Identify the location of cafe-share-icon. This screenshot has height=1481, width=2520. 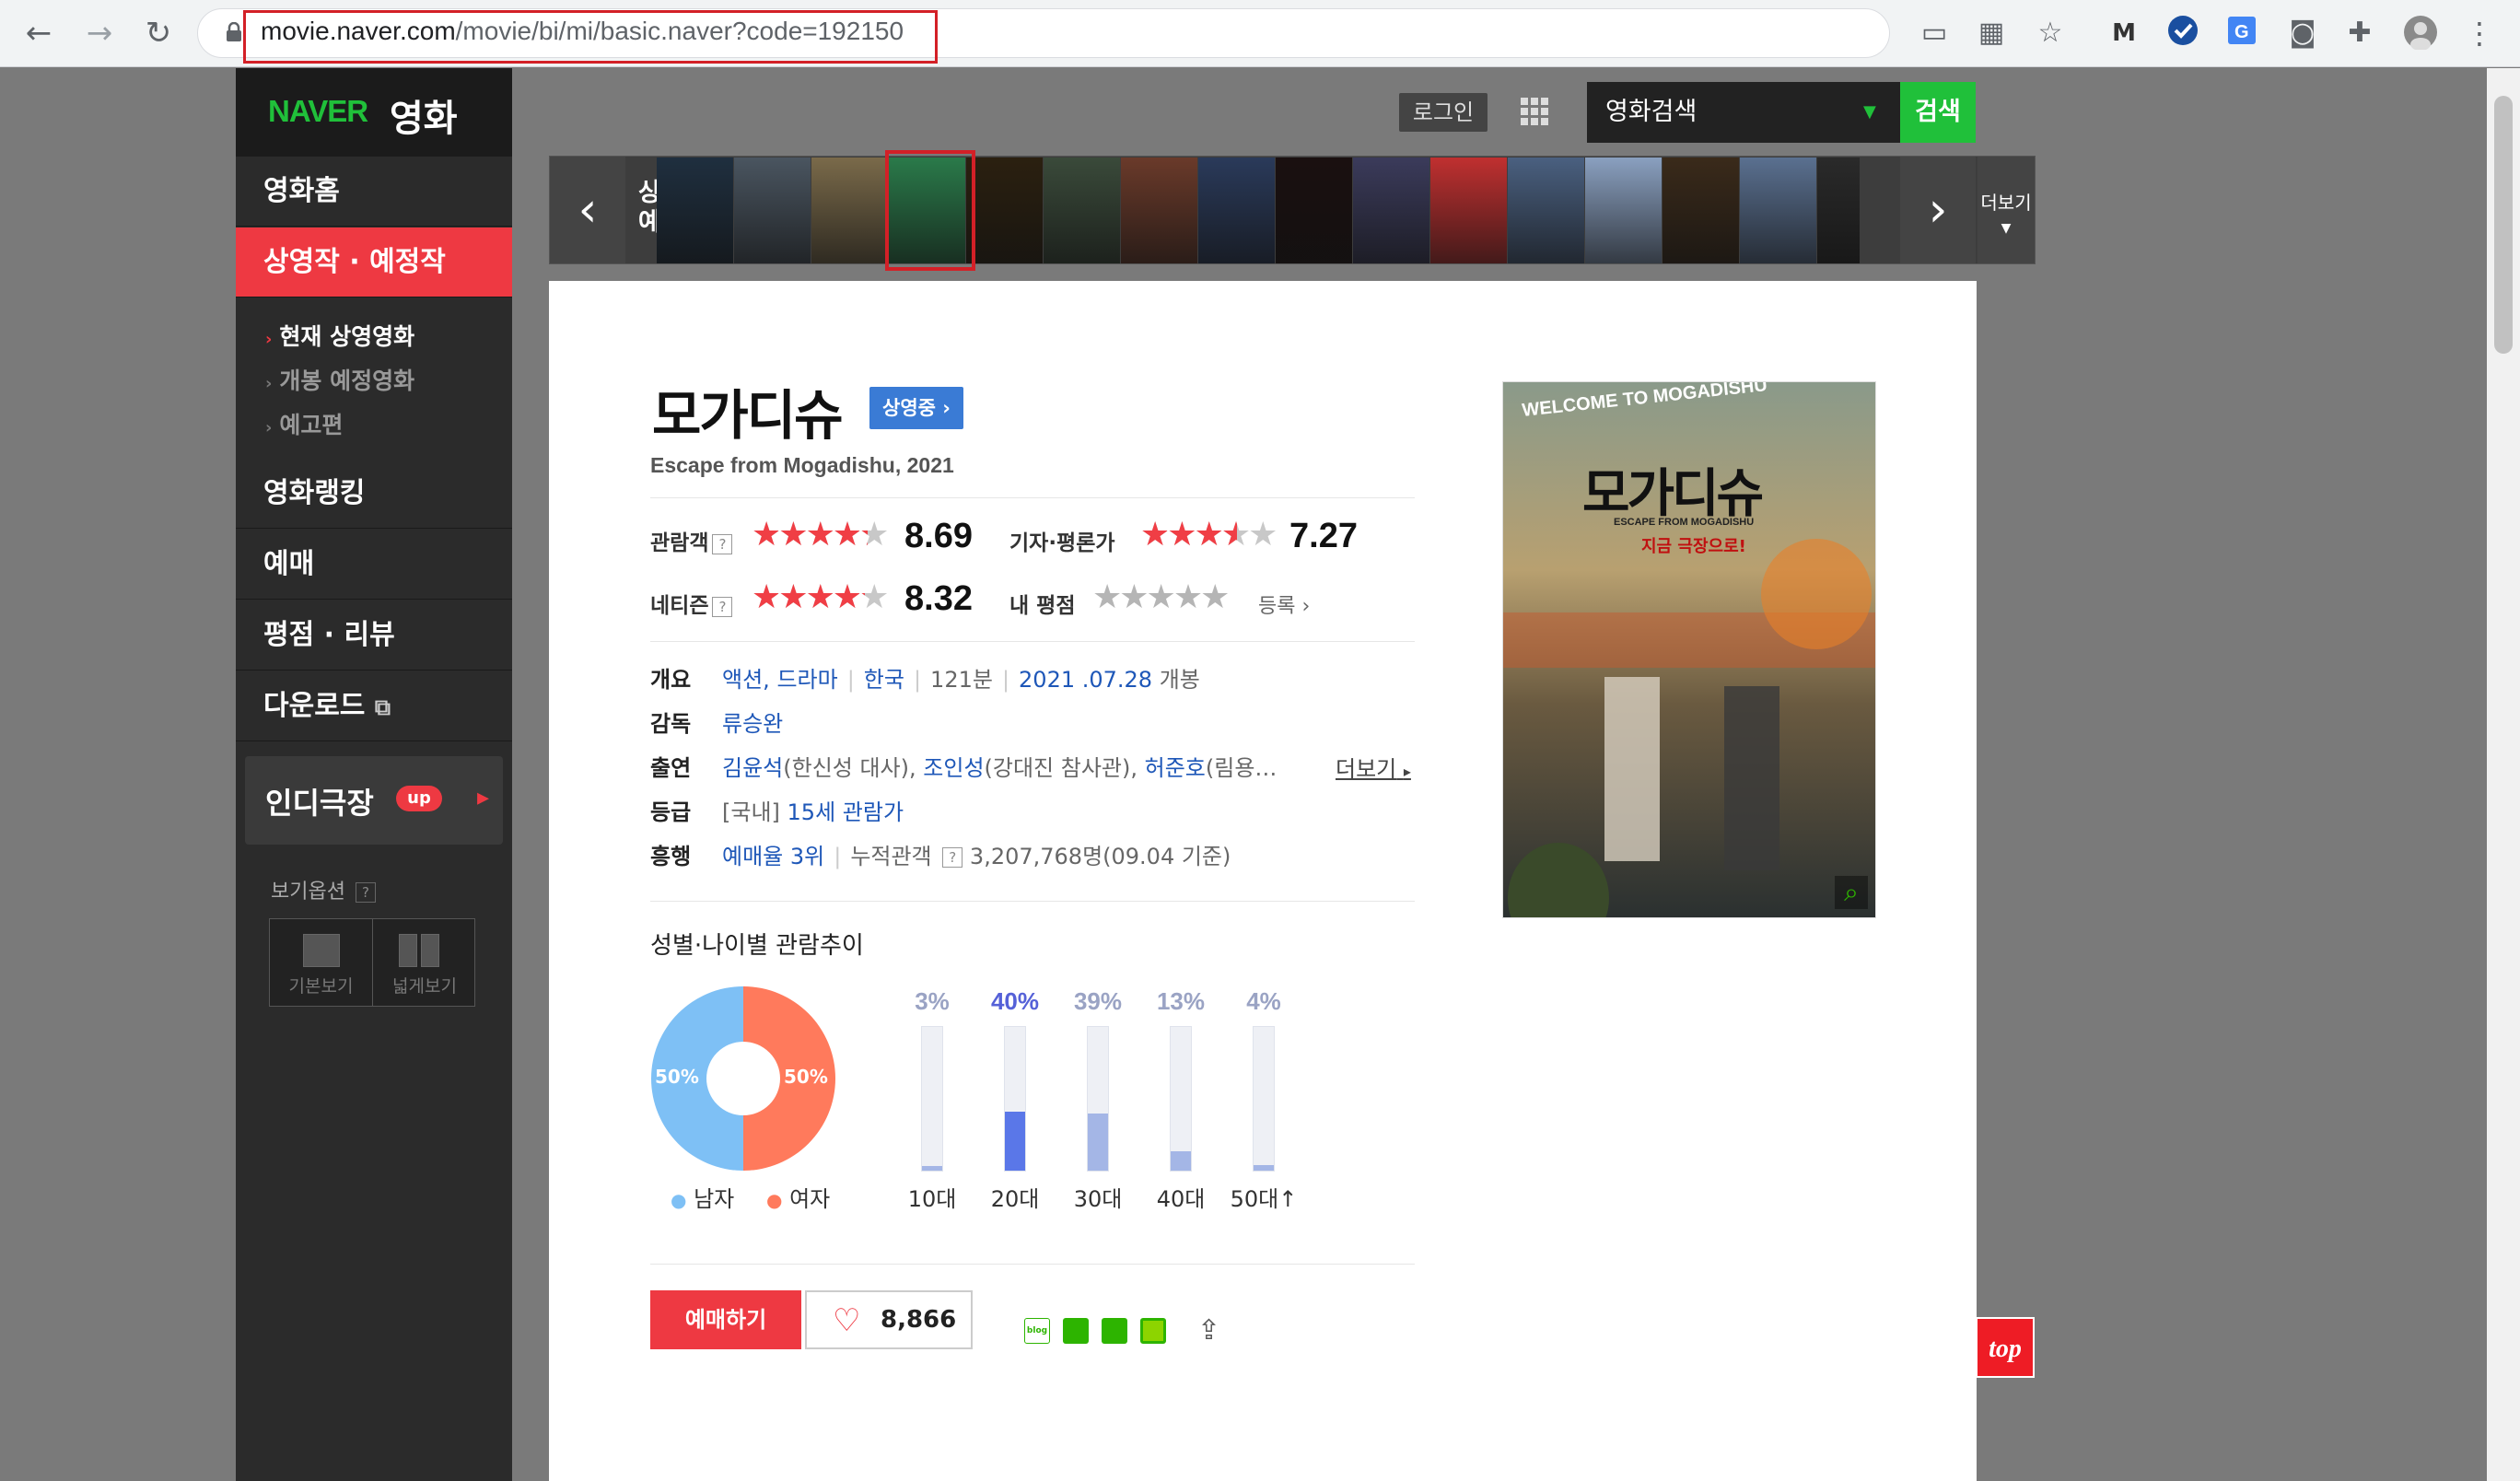
(1076, 1331).